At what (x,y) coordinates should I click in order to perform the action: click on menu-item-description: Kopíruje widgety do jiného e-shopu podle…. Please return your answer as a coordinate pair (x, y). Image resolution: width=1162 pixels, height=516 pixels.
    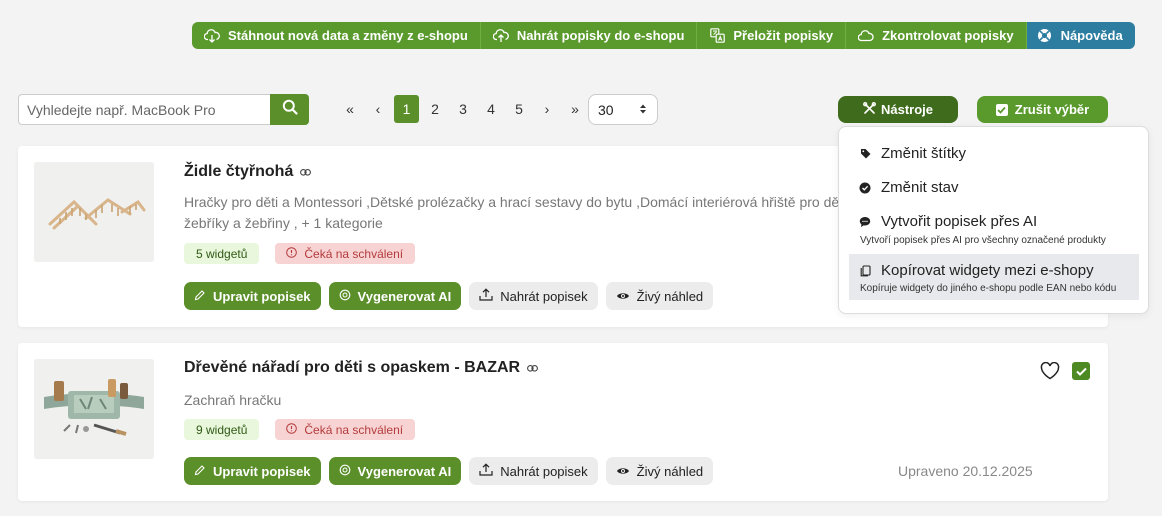
    Looking at the image, I should click on (988, 288).